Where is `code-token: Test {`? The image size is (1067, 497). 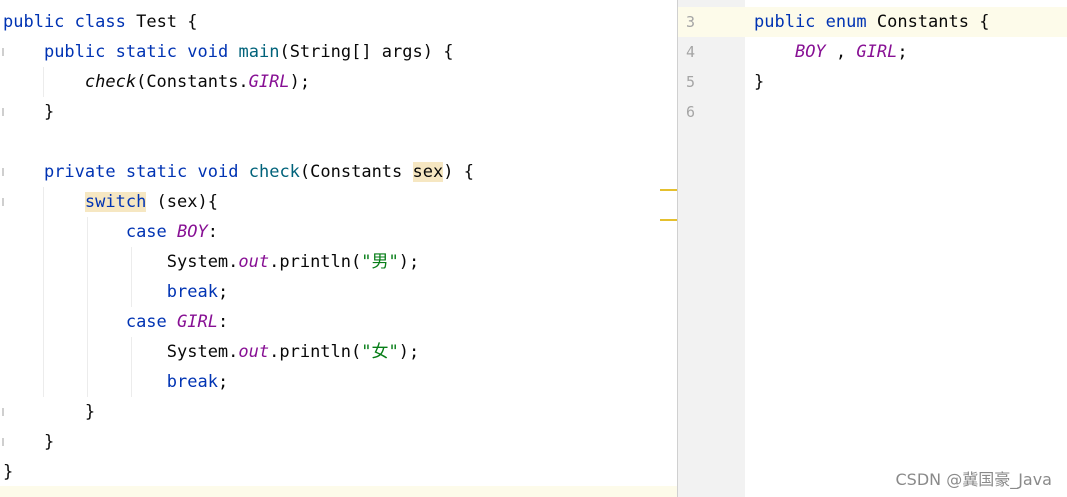 code-token: Test { is located at coordinates (161, 22).